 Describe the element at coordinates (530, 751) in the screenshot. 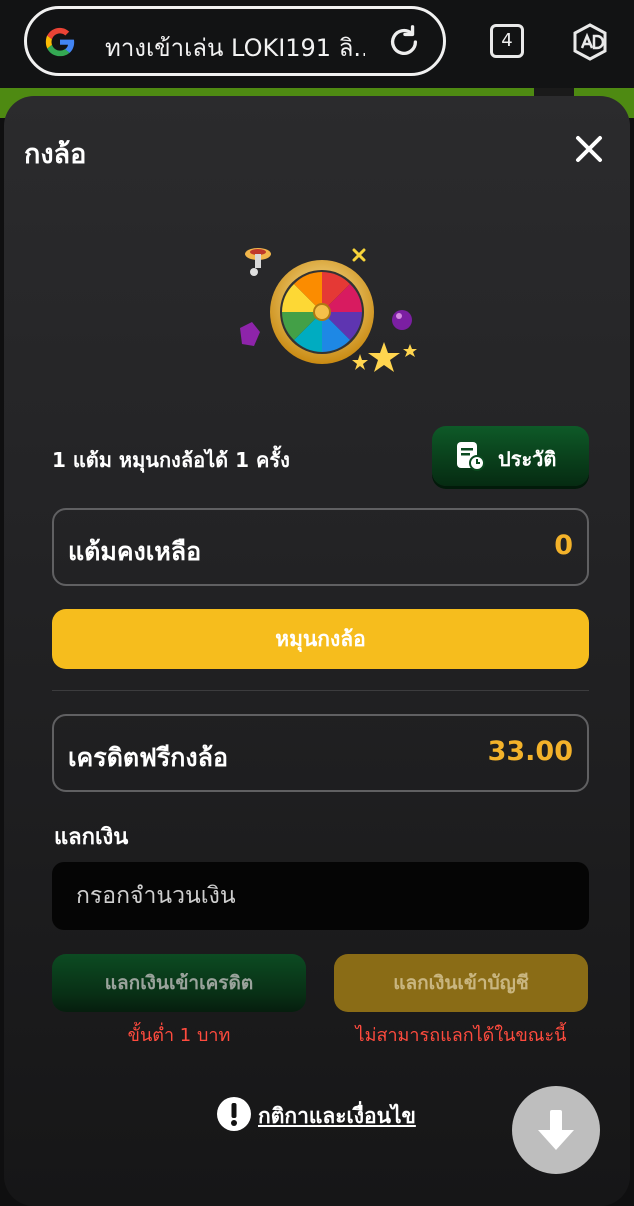

I see `free-credit-value: 33.00` at that location.